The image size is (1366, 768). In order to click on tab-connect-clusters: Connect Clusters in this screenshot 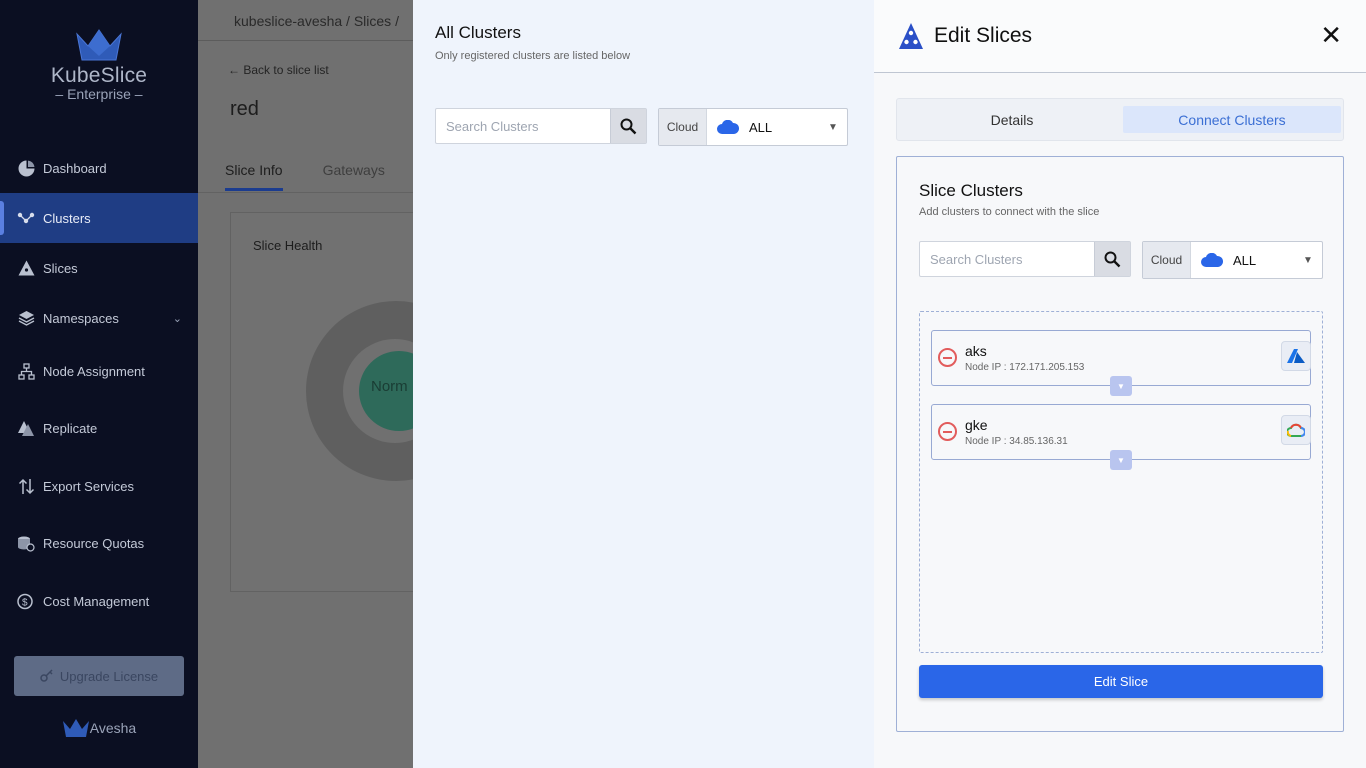, I will do `click(1232, 119)`.